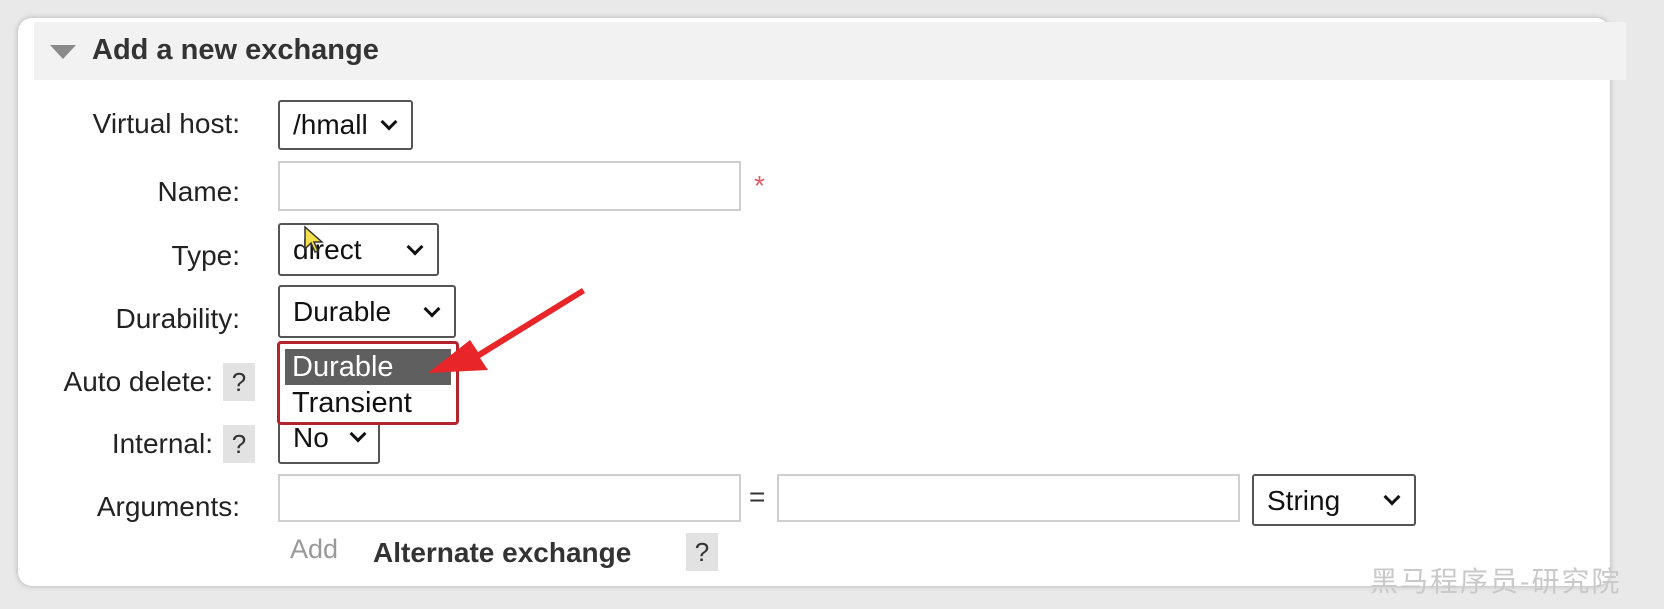 The image size is (1664, 609). Describe the element at coordinates (63, 52) in the screenshot. I see `collapse-triangle-icon` at that location.